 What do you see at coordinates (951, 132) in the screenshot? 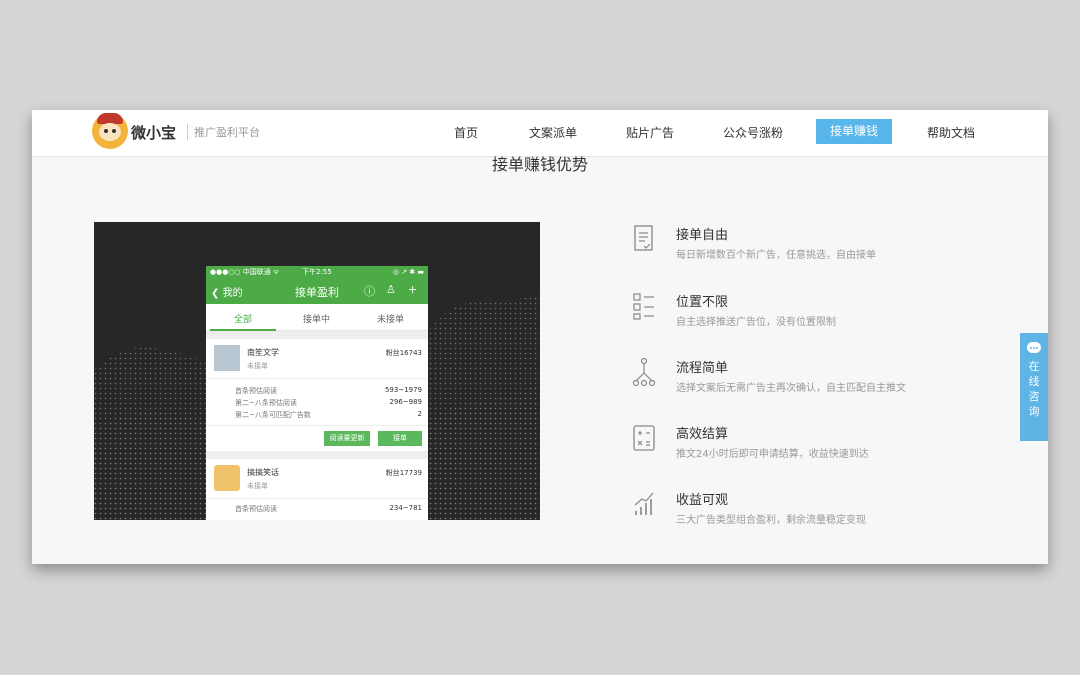
I see `nav-item-help-docs: 帮助文档` at bounding box center [951, 132].